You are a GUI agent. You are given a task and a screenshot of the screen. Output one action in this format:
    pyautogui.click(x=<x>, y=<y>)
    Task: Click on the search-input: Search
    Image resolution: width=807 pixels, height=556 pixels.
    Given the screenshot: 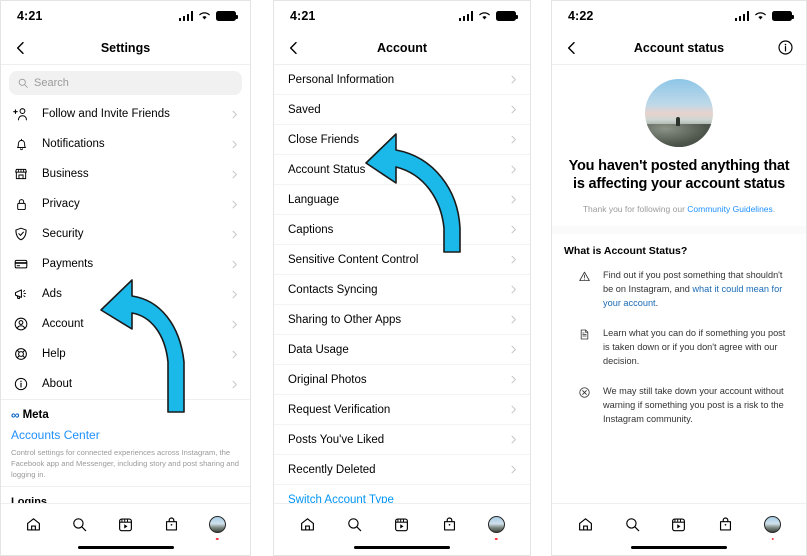 What is the action you would take?
    pyautogui.click(x=125, y=83)
    